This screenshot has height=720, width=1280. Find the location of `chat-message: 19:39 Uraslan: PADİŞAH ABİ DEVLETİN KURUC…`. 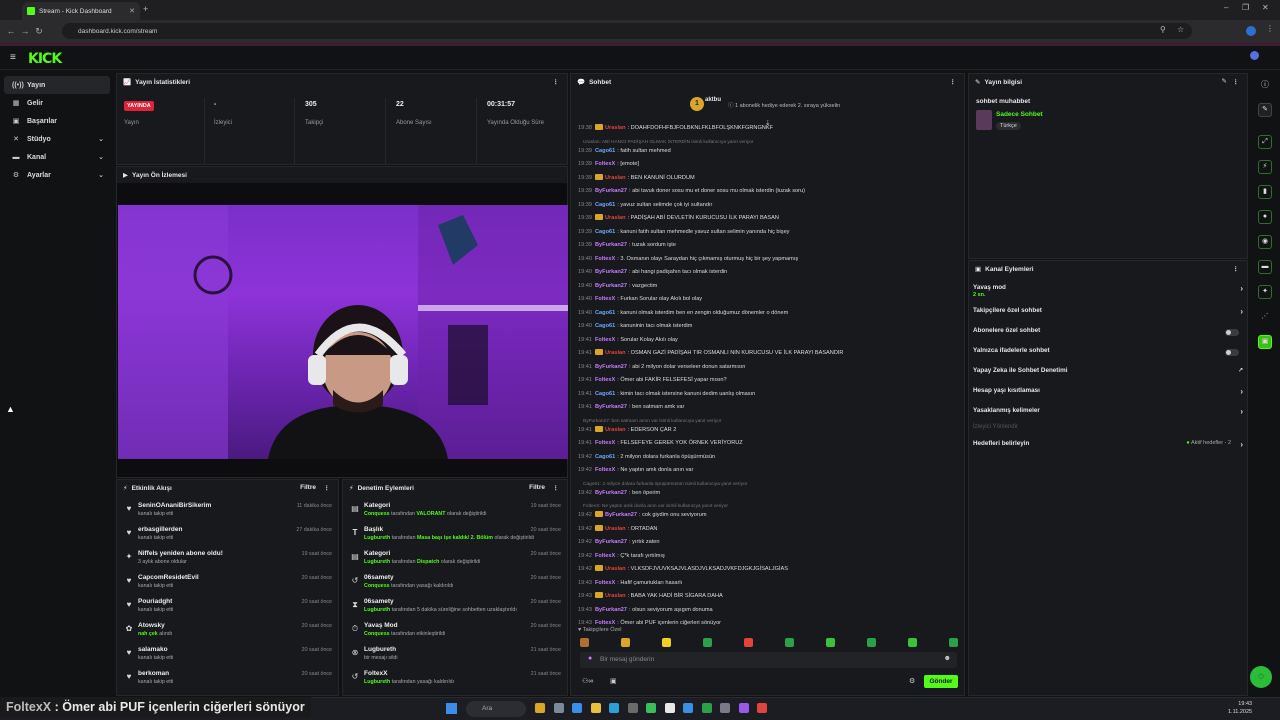

chat-message: 19:39 Uraslan: PADİŞAH ABİ DEVLETİN KURUC… is located at coordinates (770, 218).